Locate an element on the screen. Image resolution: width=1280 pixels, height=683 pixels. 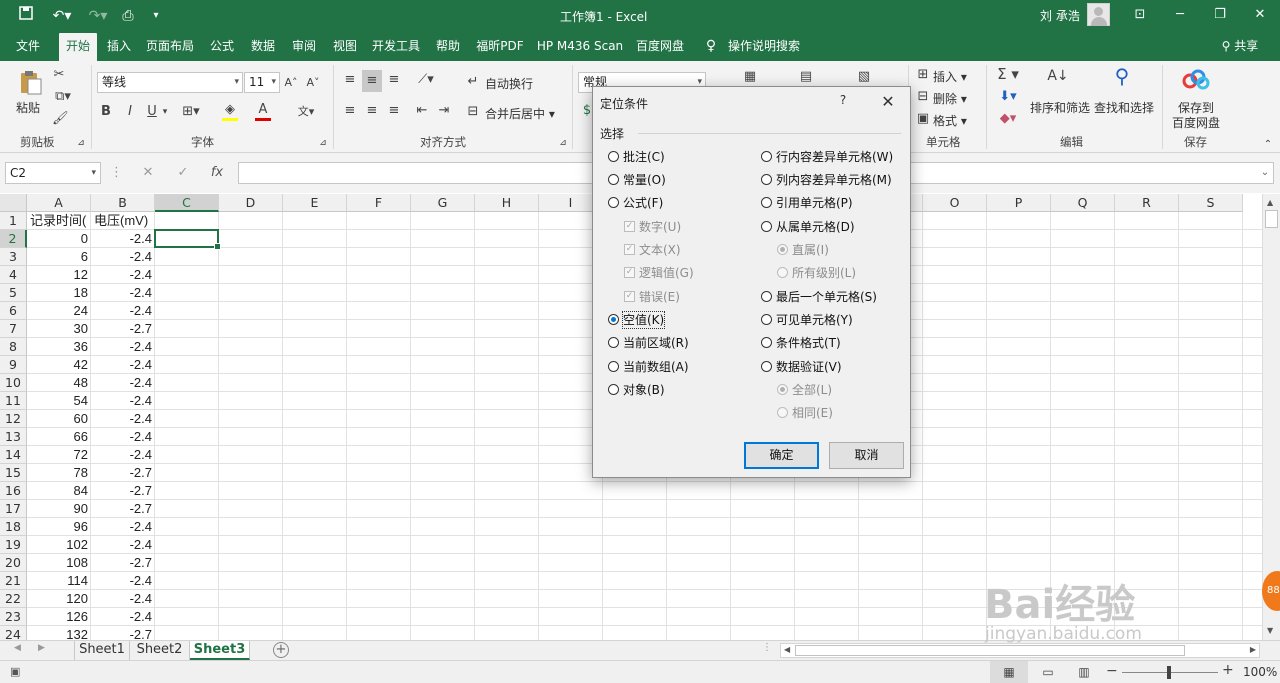
horizontal-scrollbar: ◀ ▶ is located at coordinates (1020, 650).